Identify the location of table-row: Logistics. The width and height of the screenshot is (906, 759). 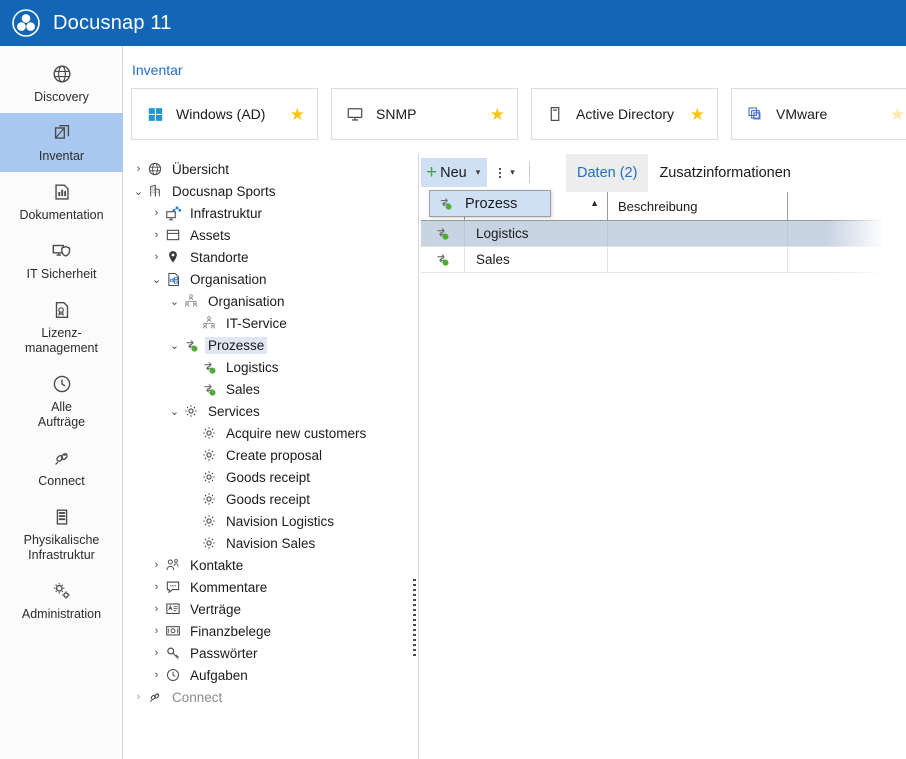
(663, 234).